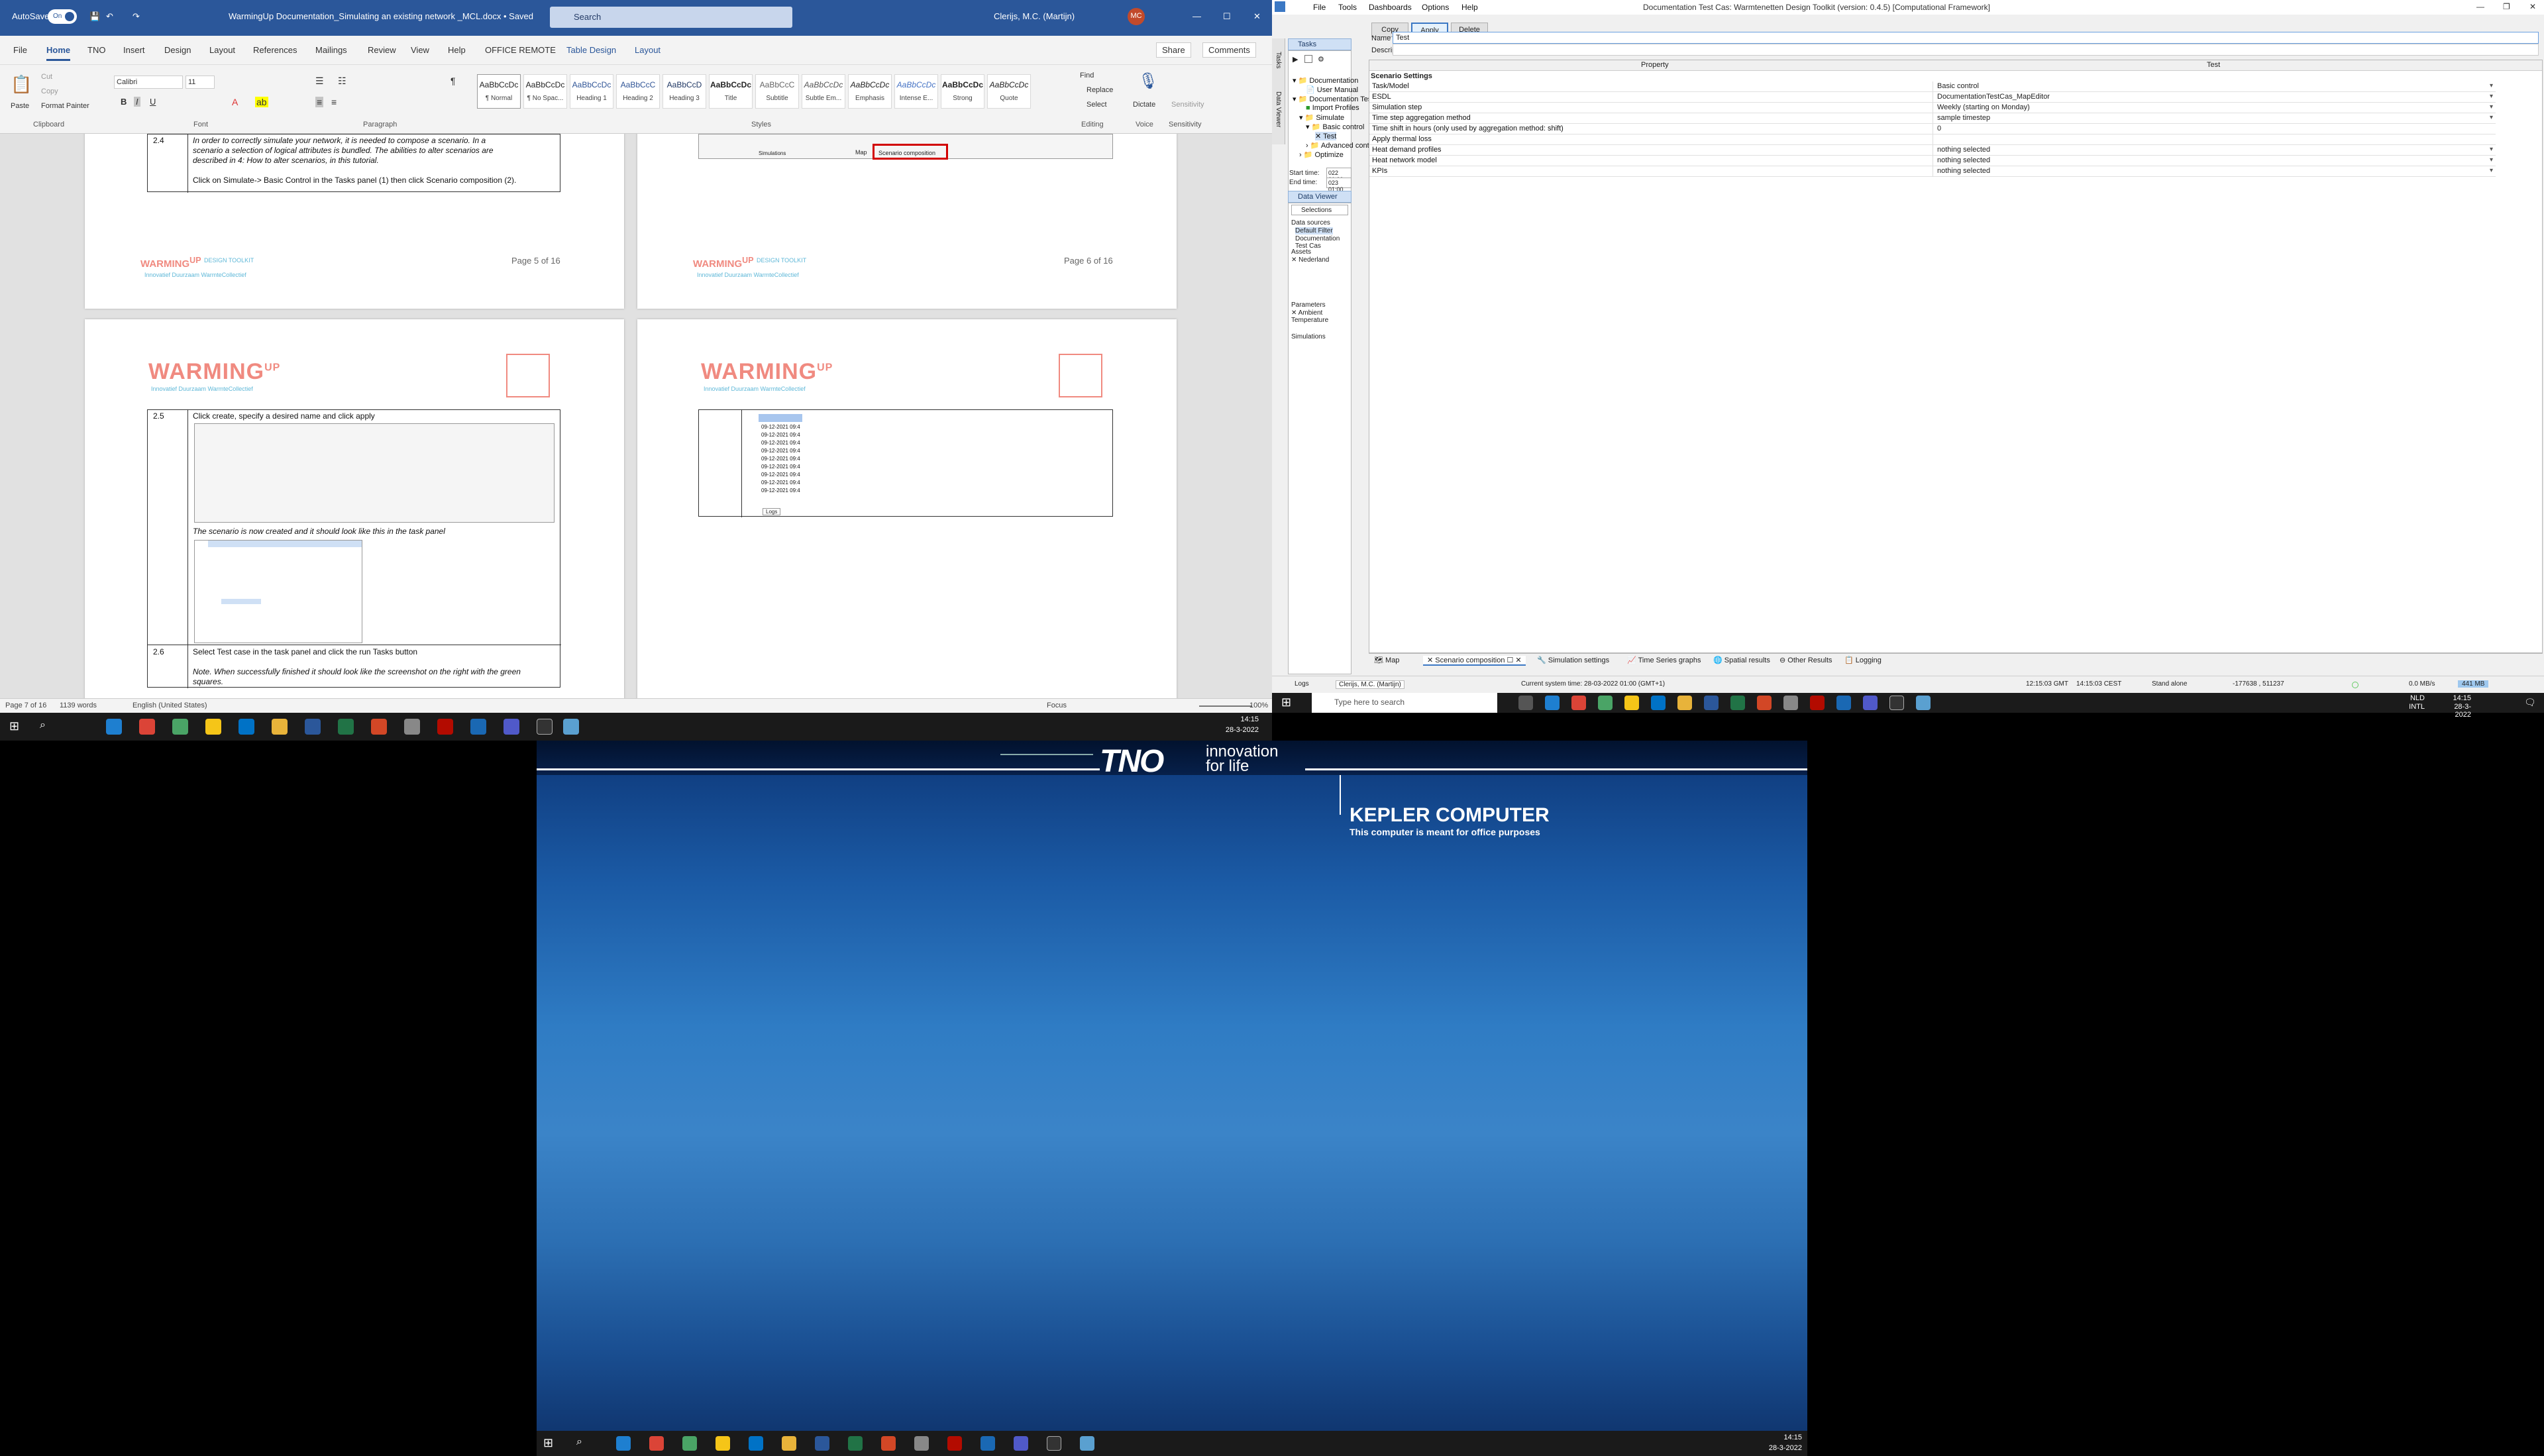  Describe the element at coordinates (1711, 703) in the screenshot. I see `word-icon` at that location.